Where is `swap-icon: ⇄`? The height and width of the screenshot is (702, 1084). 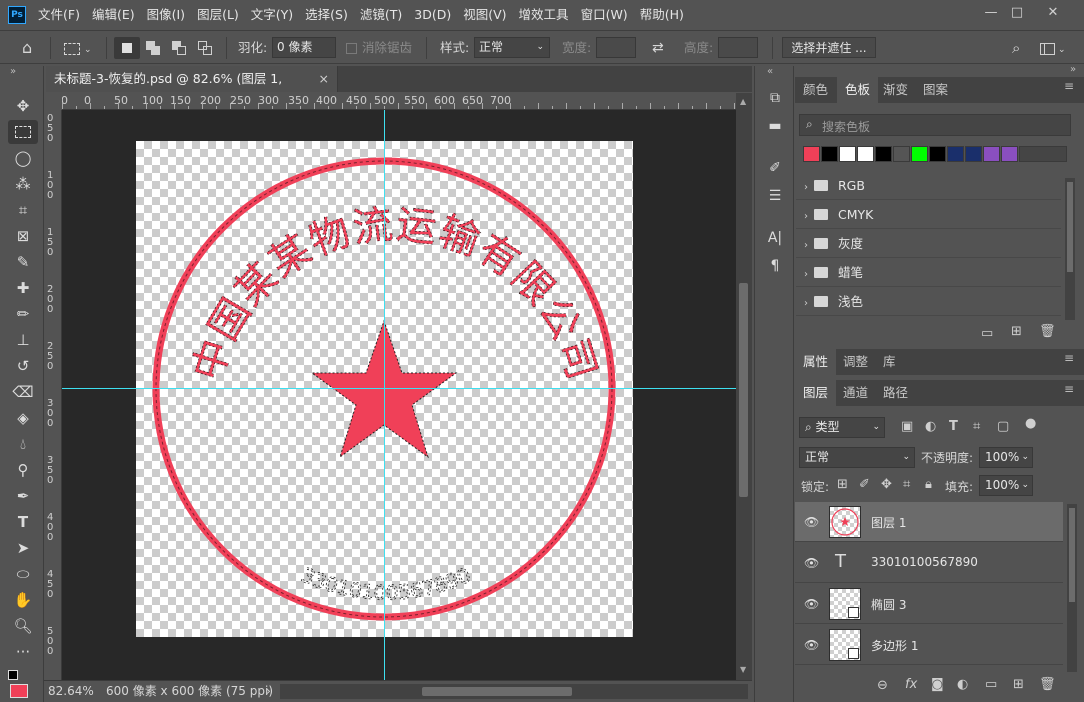
swap-icon: ⇄ is located at coordinates (658, 48).